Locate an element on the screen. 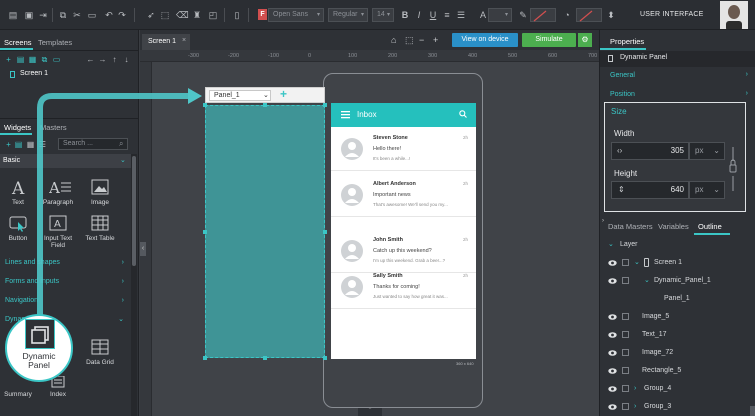 The height and width of the screenshot is (416, 755). scrollbar-thumb is located at coordinates (752, 411).